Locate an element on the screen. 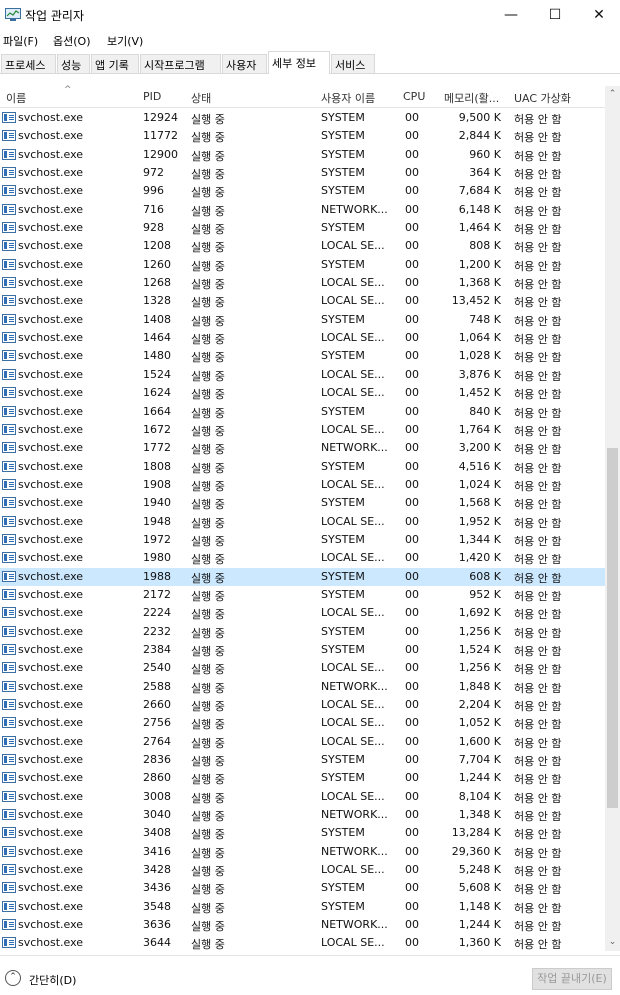  vertical-scrollbar: ⌃ ⌄ is located at coordinates (612, 518).